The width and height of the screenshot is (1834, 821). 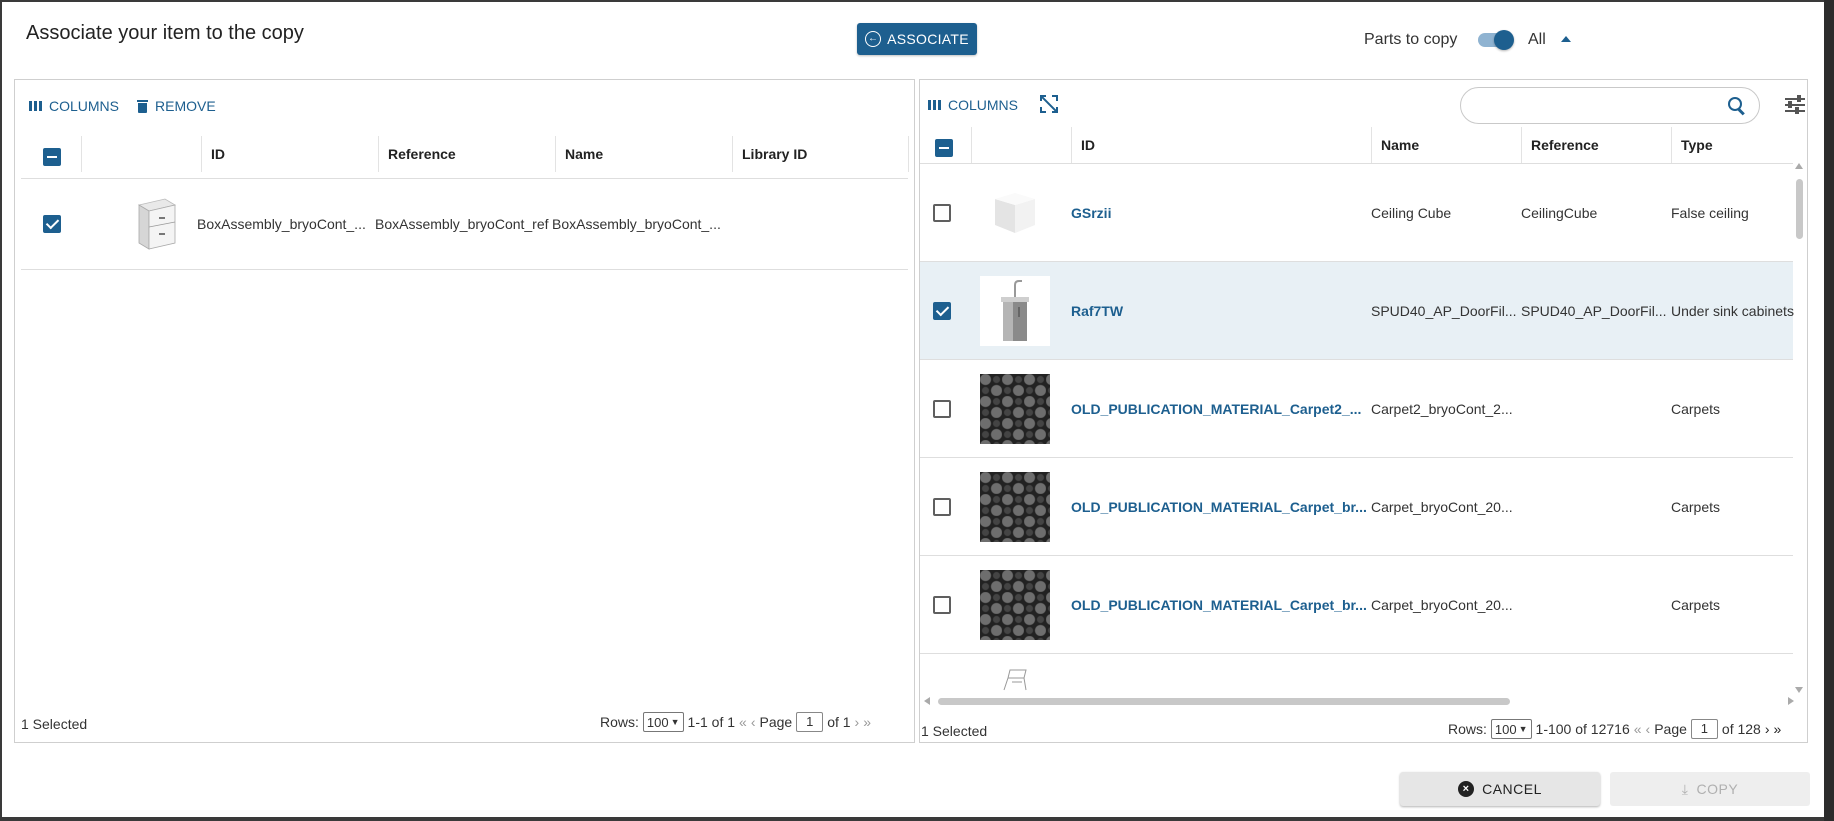 What do you see at coordinates (142, 106) in the screenshot?
I see `trash-icon` at bounding box center [142, 106].